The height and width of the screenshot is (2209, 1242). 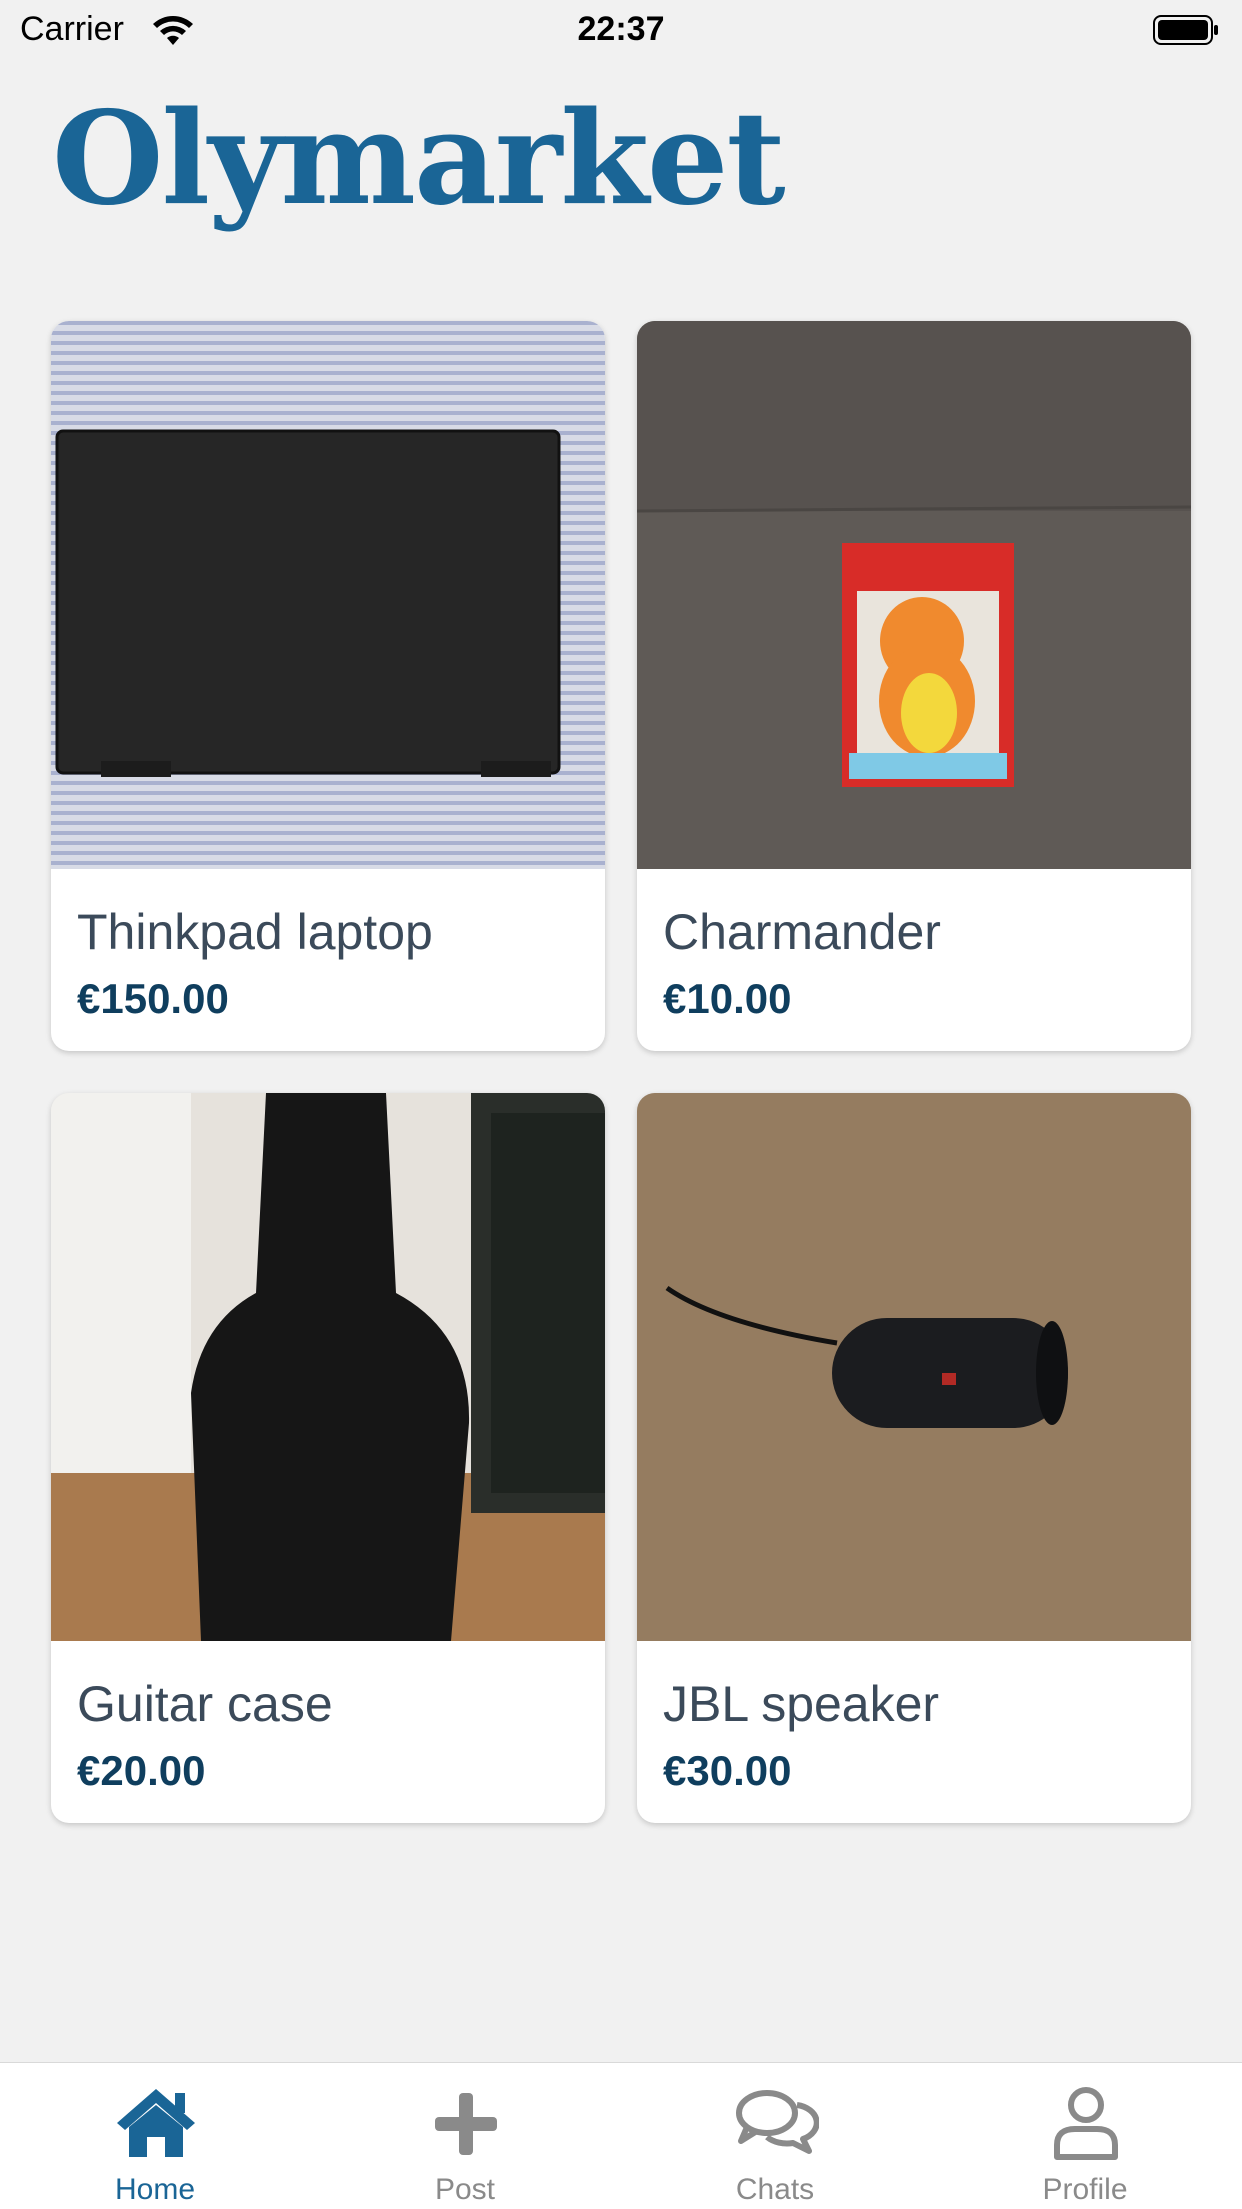 I want to click on tab-bar: Home Post Chats Profile, so click(x=621, y=2135).